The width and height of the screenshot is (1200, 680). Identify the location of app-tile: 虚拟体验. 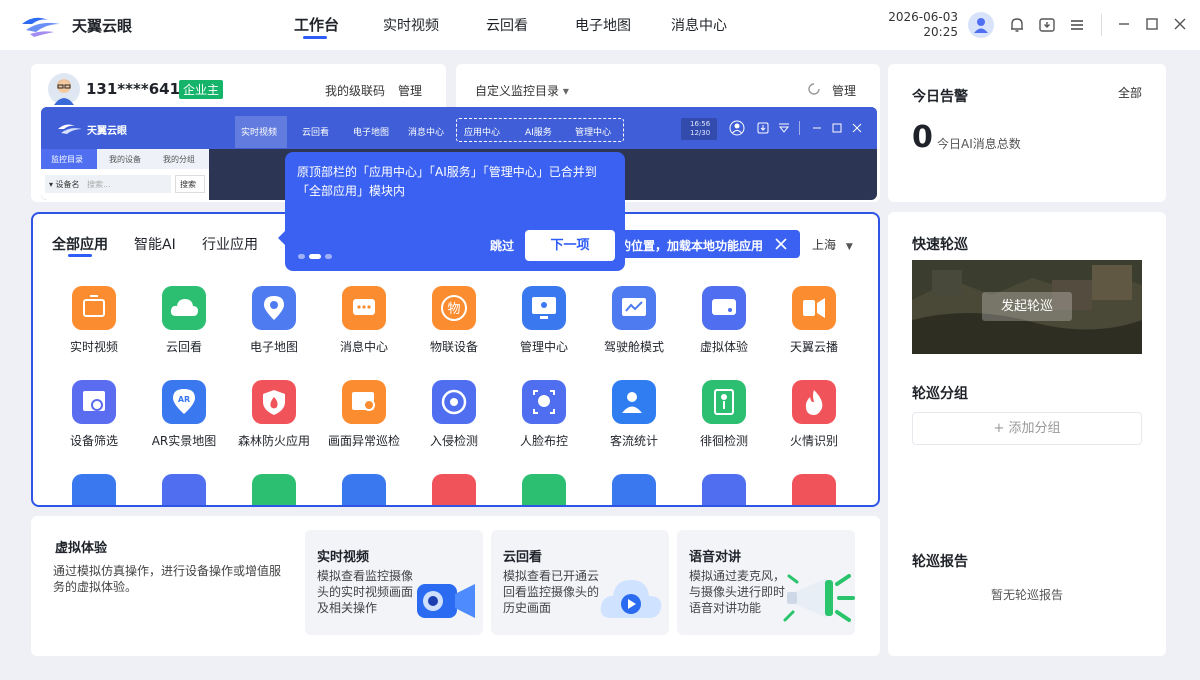
(724, 331).